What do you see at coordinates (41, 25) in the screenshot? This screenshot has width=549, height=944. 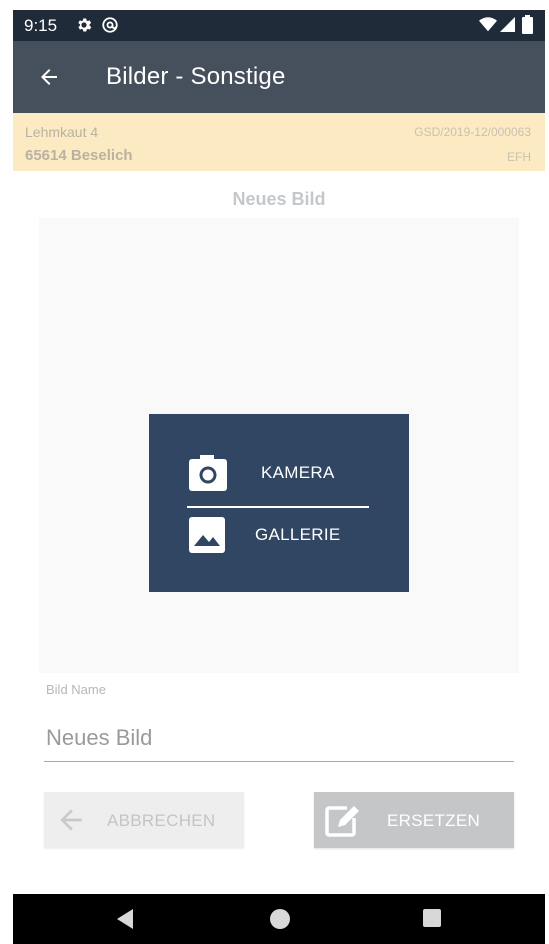 I see `status-time: 9:15` at bounding box center [41, 25].